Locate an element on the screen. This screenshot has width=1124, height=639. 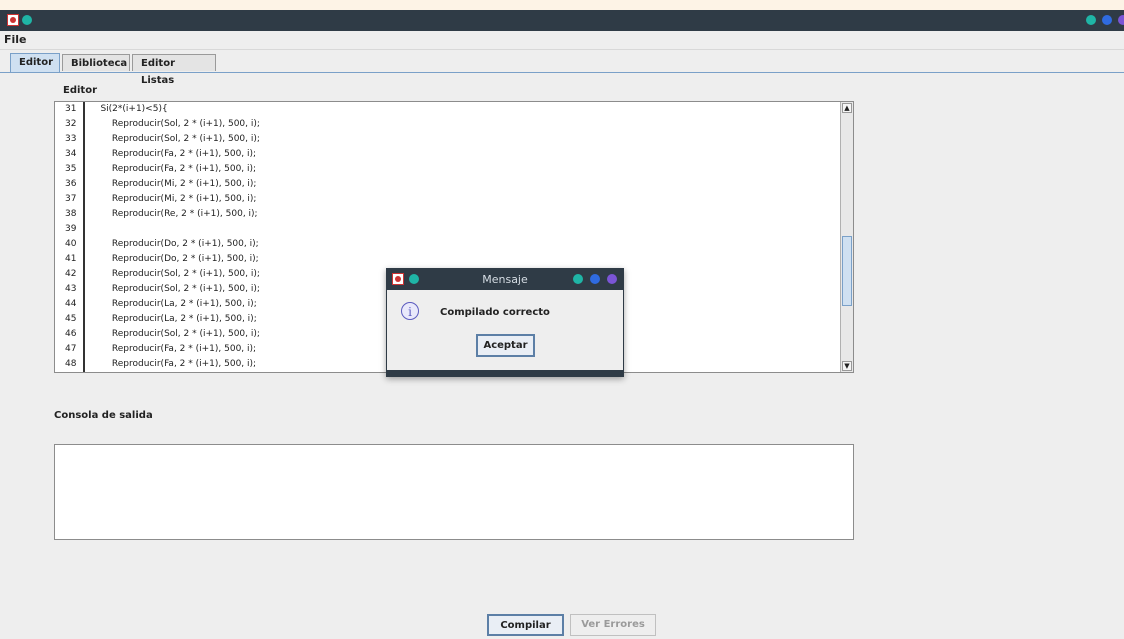
window-titlebar is located at coordinates (562, 20).